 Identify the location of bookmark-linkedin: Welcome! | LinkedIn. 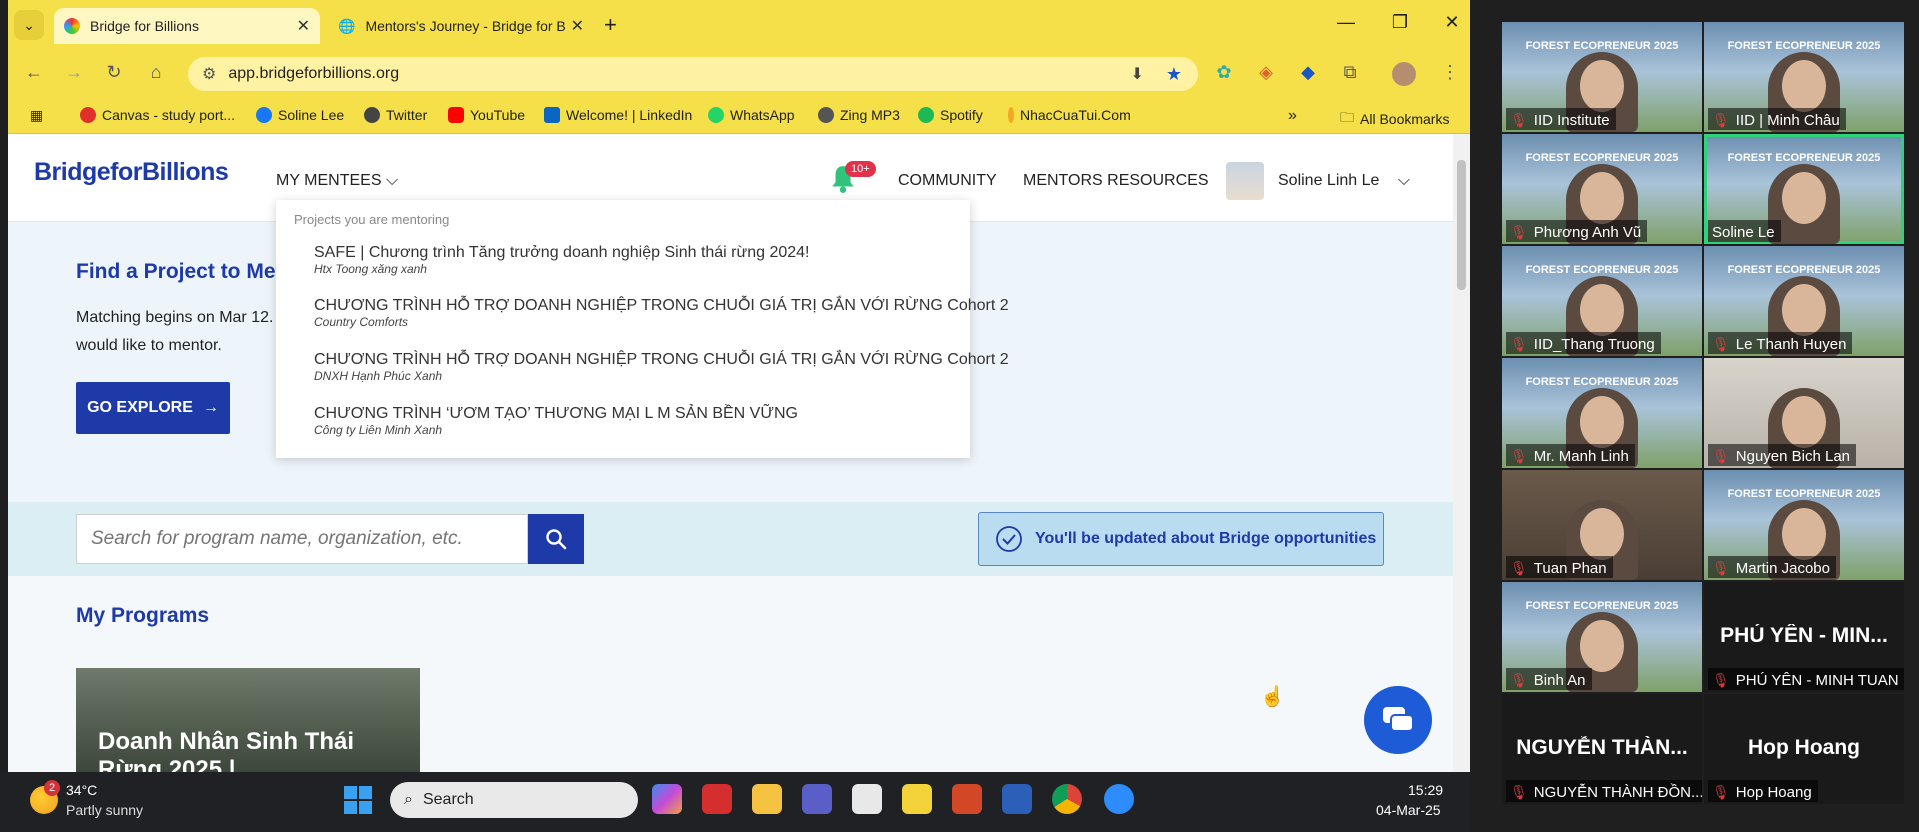
(618, 115).